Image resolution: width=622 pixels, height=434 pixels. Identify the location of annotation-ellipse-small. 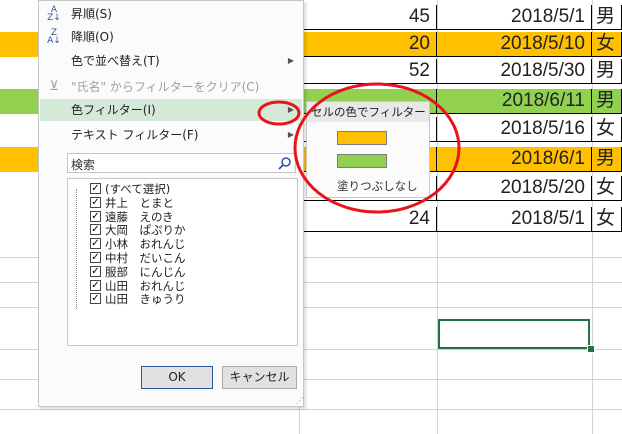
(279, 113).